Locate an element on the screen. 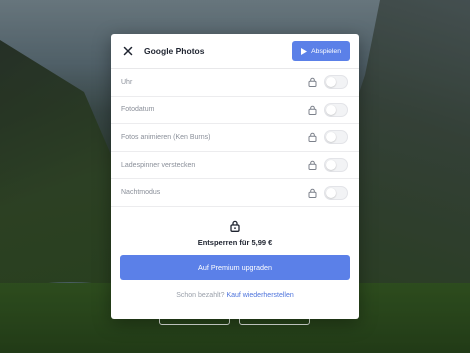 The image size is (470, 353). play-button: Abspielen is located at coordinates (321, 51).